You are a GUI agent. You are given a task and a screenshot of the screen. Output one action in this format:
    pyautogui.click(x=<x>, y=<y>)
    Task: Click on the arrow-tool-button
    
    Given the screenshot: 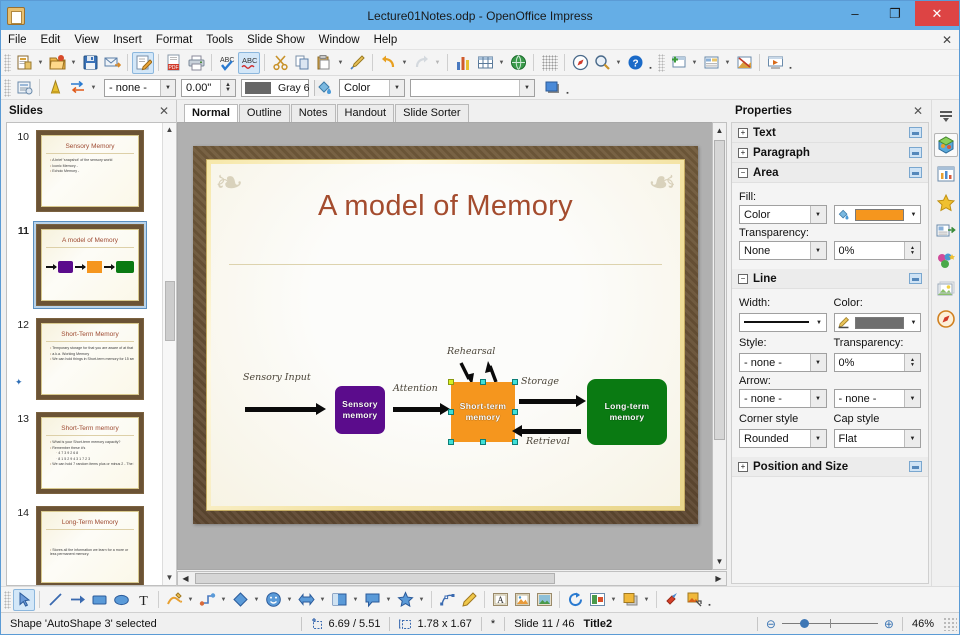 What is the action you would take?
    pyautogui.click(x=77, y=600)
    